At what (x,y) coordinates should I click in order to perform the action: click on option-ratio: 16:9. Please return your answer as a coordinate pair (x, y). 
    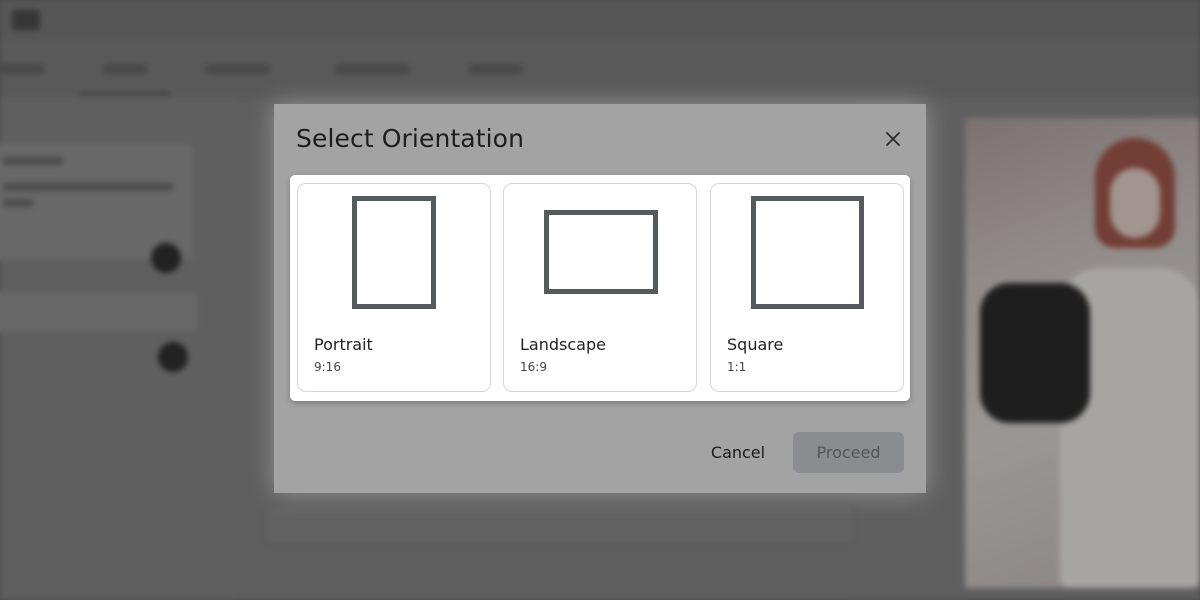
    Looking at the image, I should click on (533, 367).